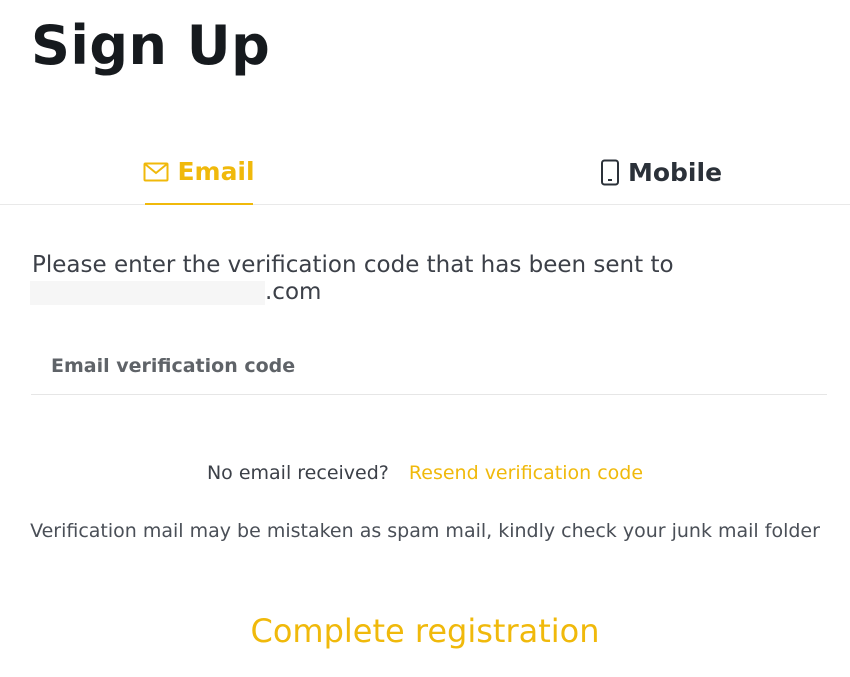  I want to click on email-verification-code-field, so click(429, 366).